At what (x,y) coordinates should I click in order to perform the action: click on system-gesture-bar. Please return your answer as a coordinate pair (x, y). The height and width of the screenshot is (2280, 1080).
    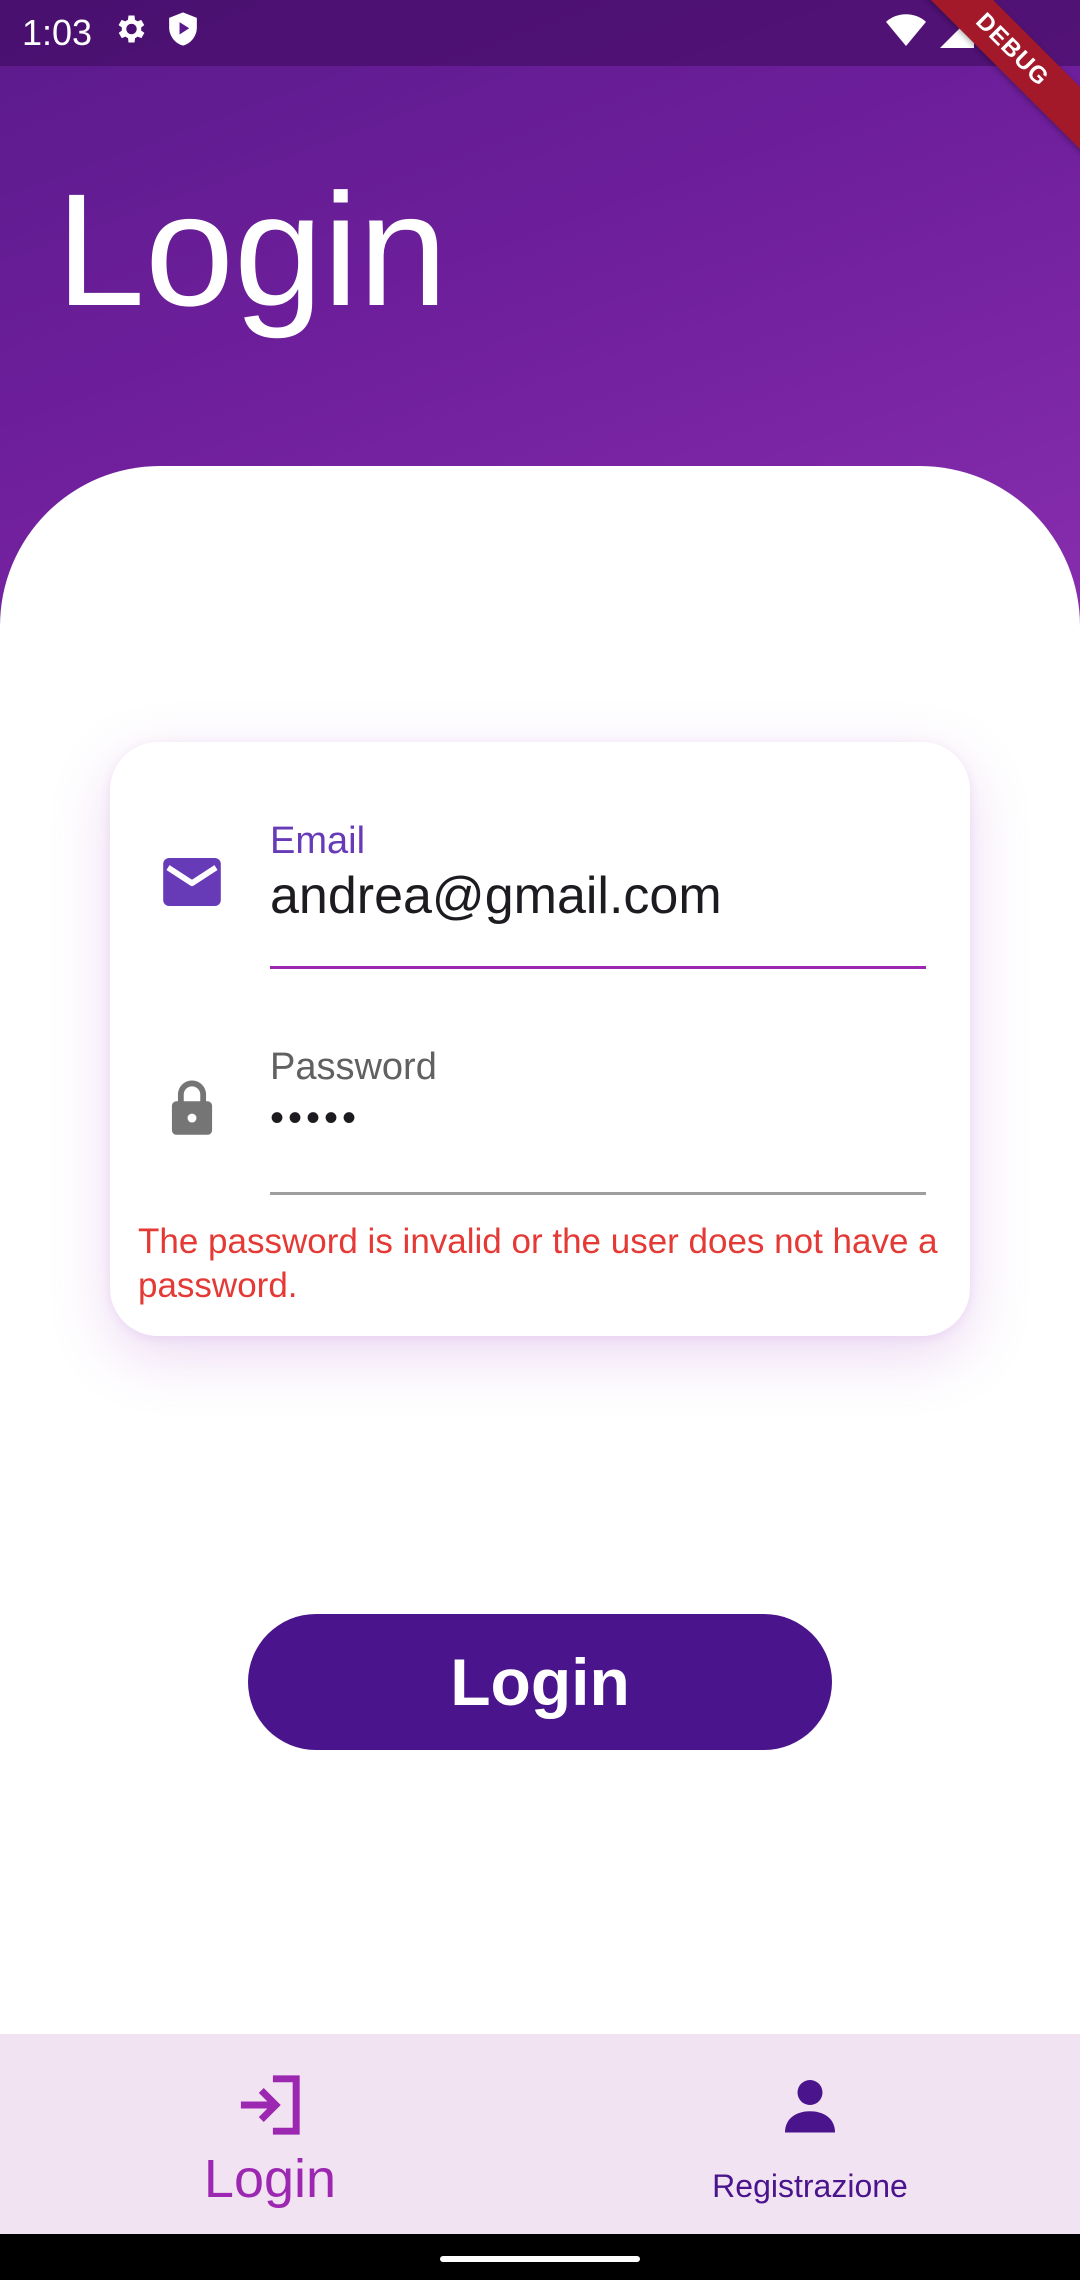
    Looking at the image, I should click on (540, 2257).